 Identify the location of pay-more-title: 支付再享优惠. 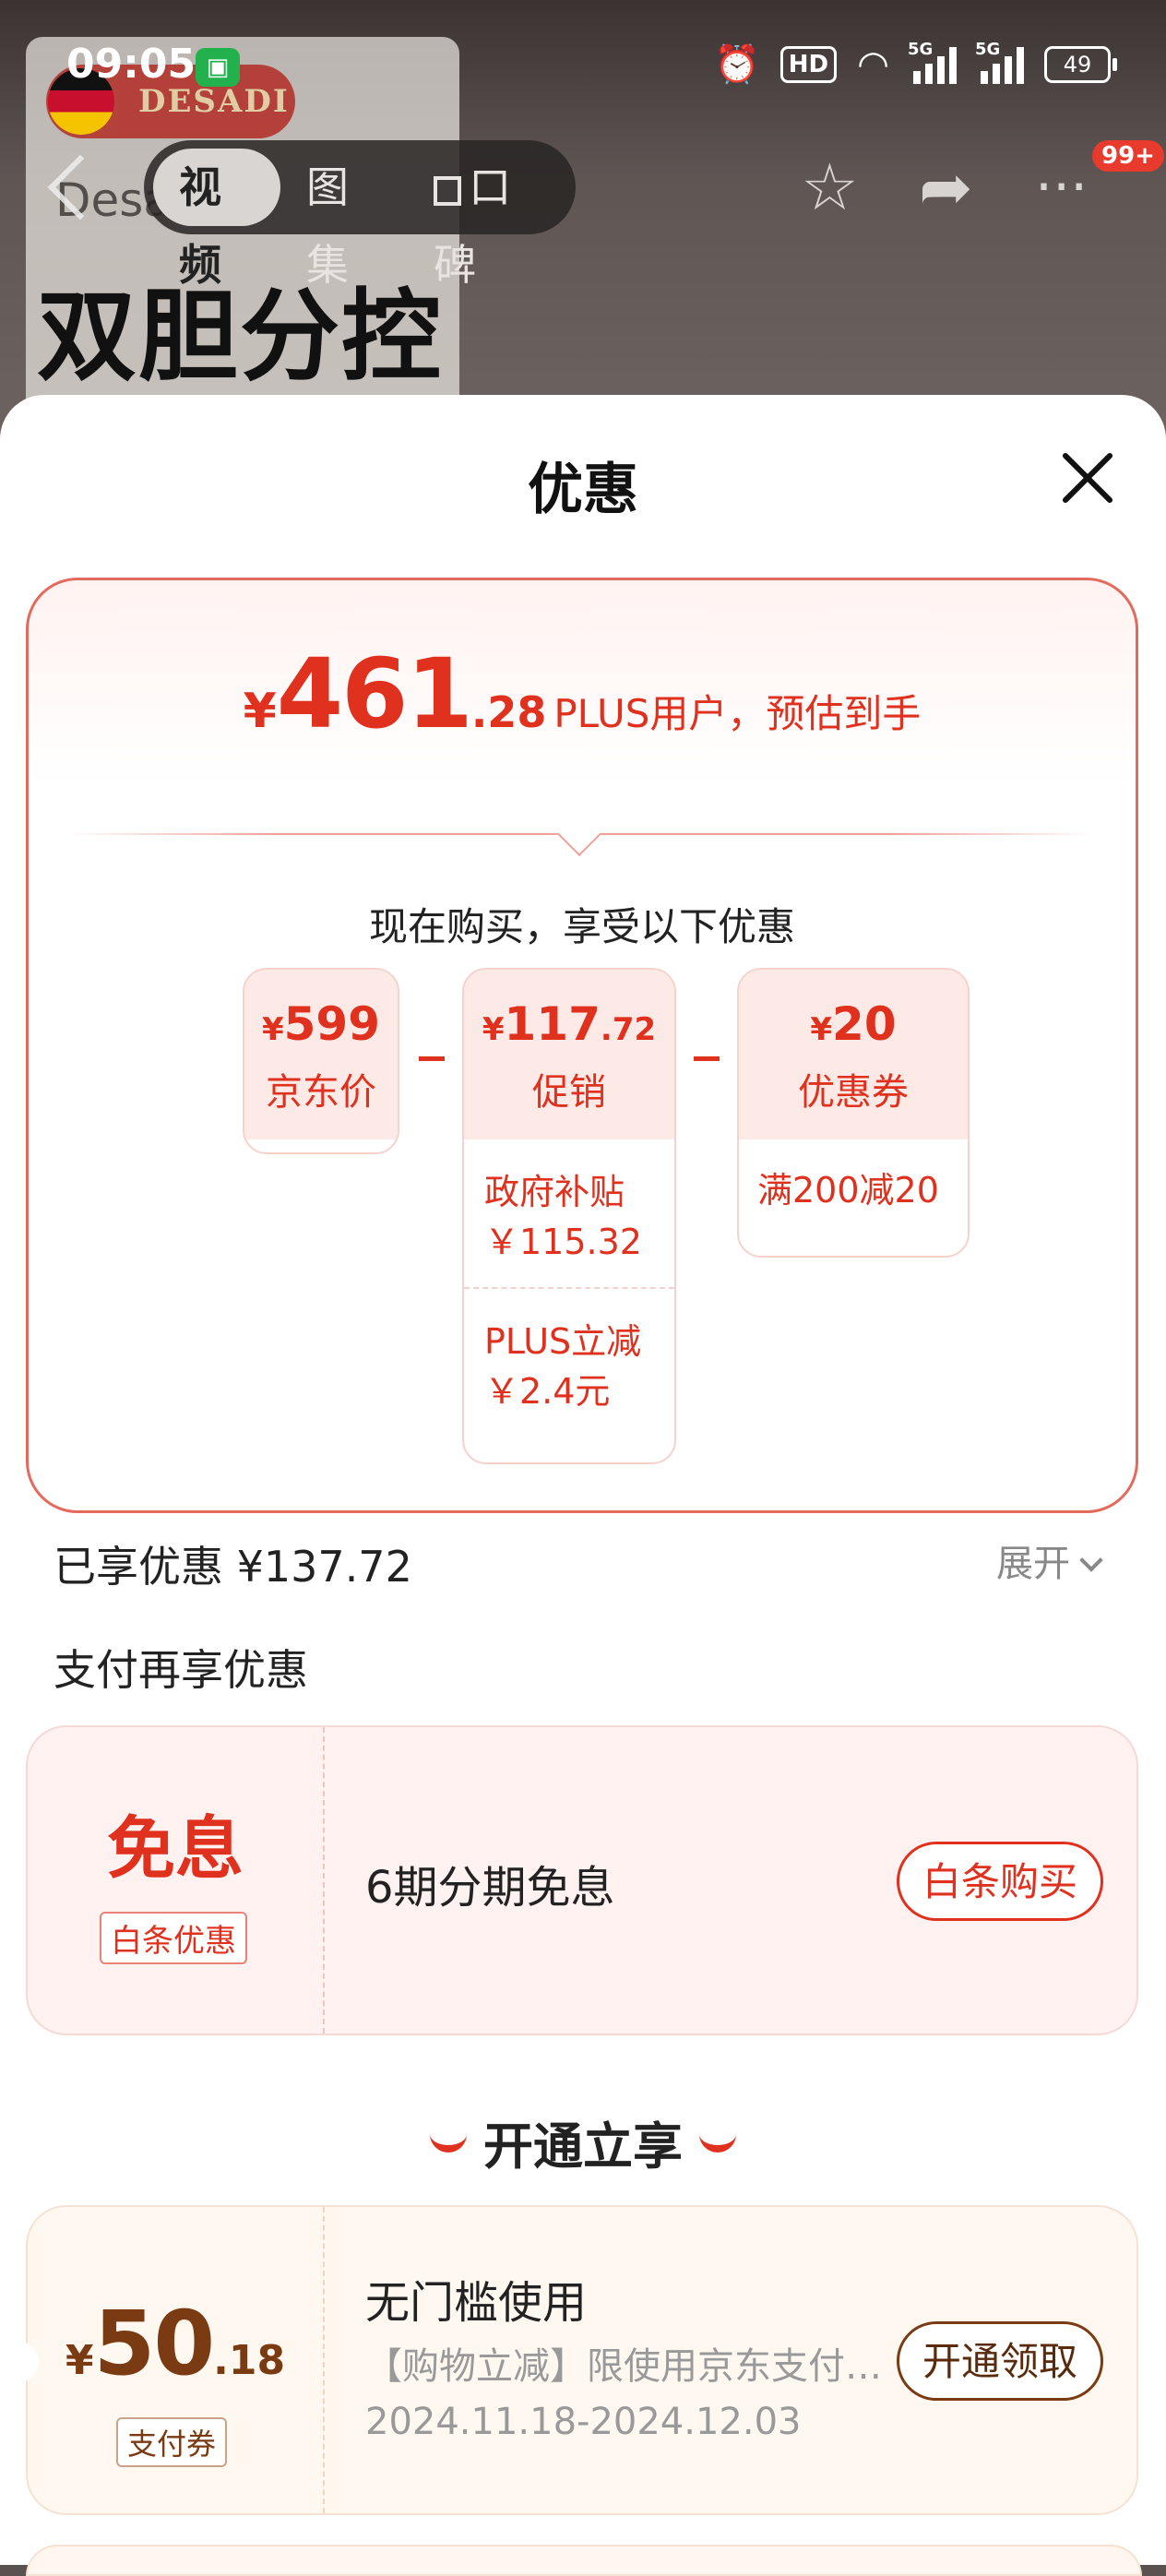
(181, 1670).